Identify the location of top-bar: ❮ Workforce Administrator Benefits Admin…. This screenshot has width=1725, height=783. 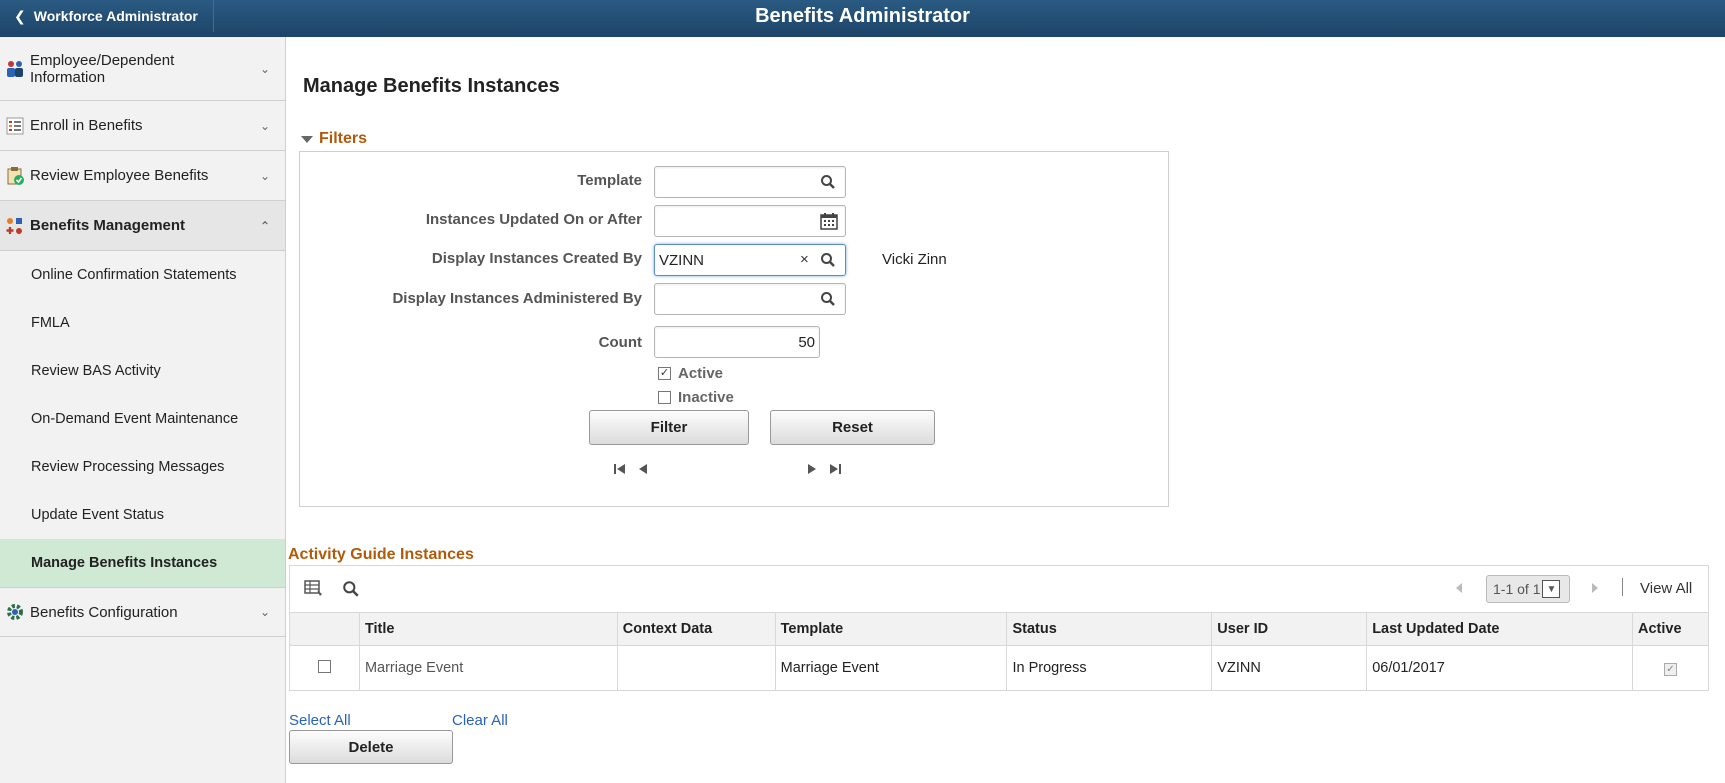
(862, 18).